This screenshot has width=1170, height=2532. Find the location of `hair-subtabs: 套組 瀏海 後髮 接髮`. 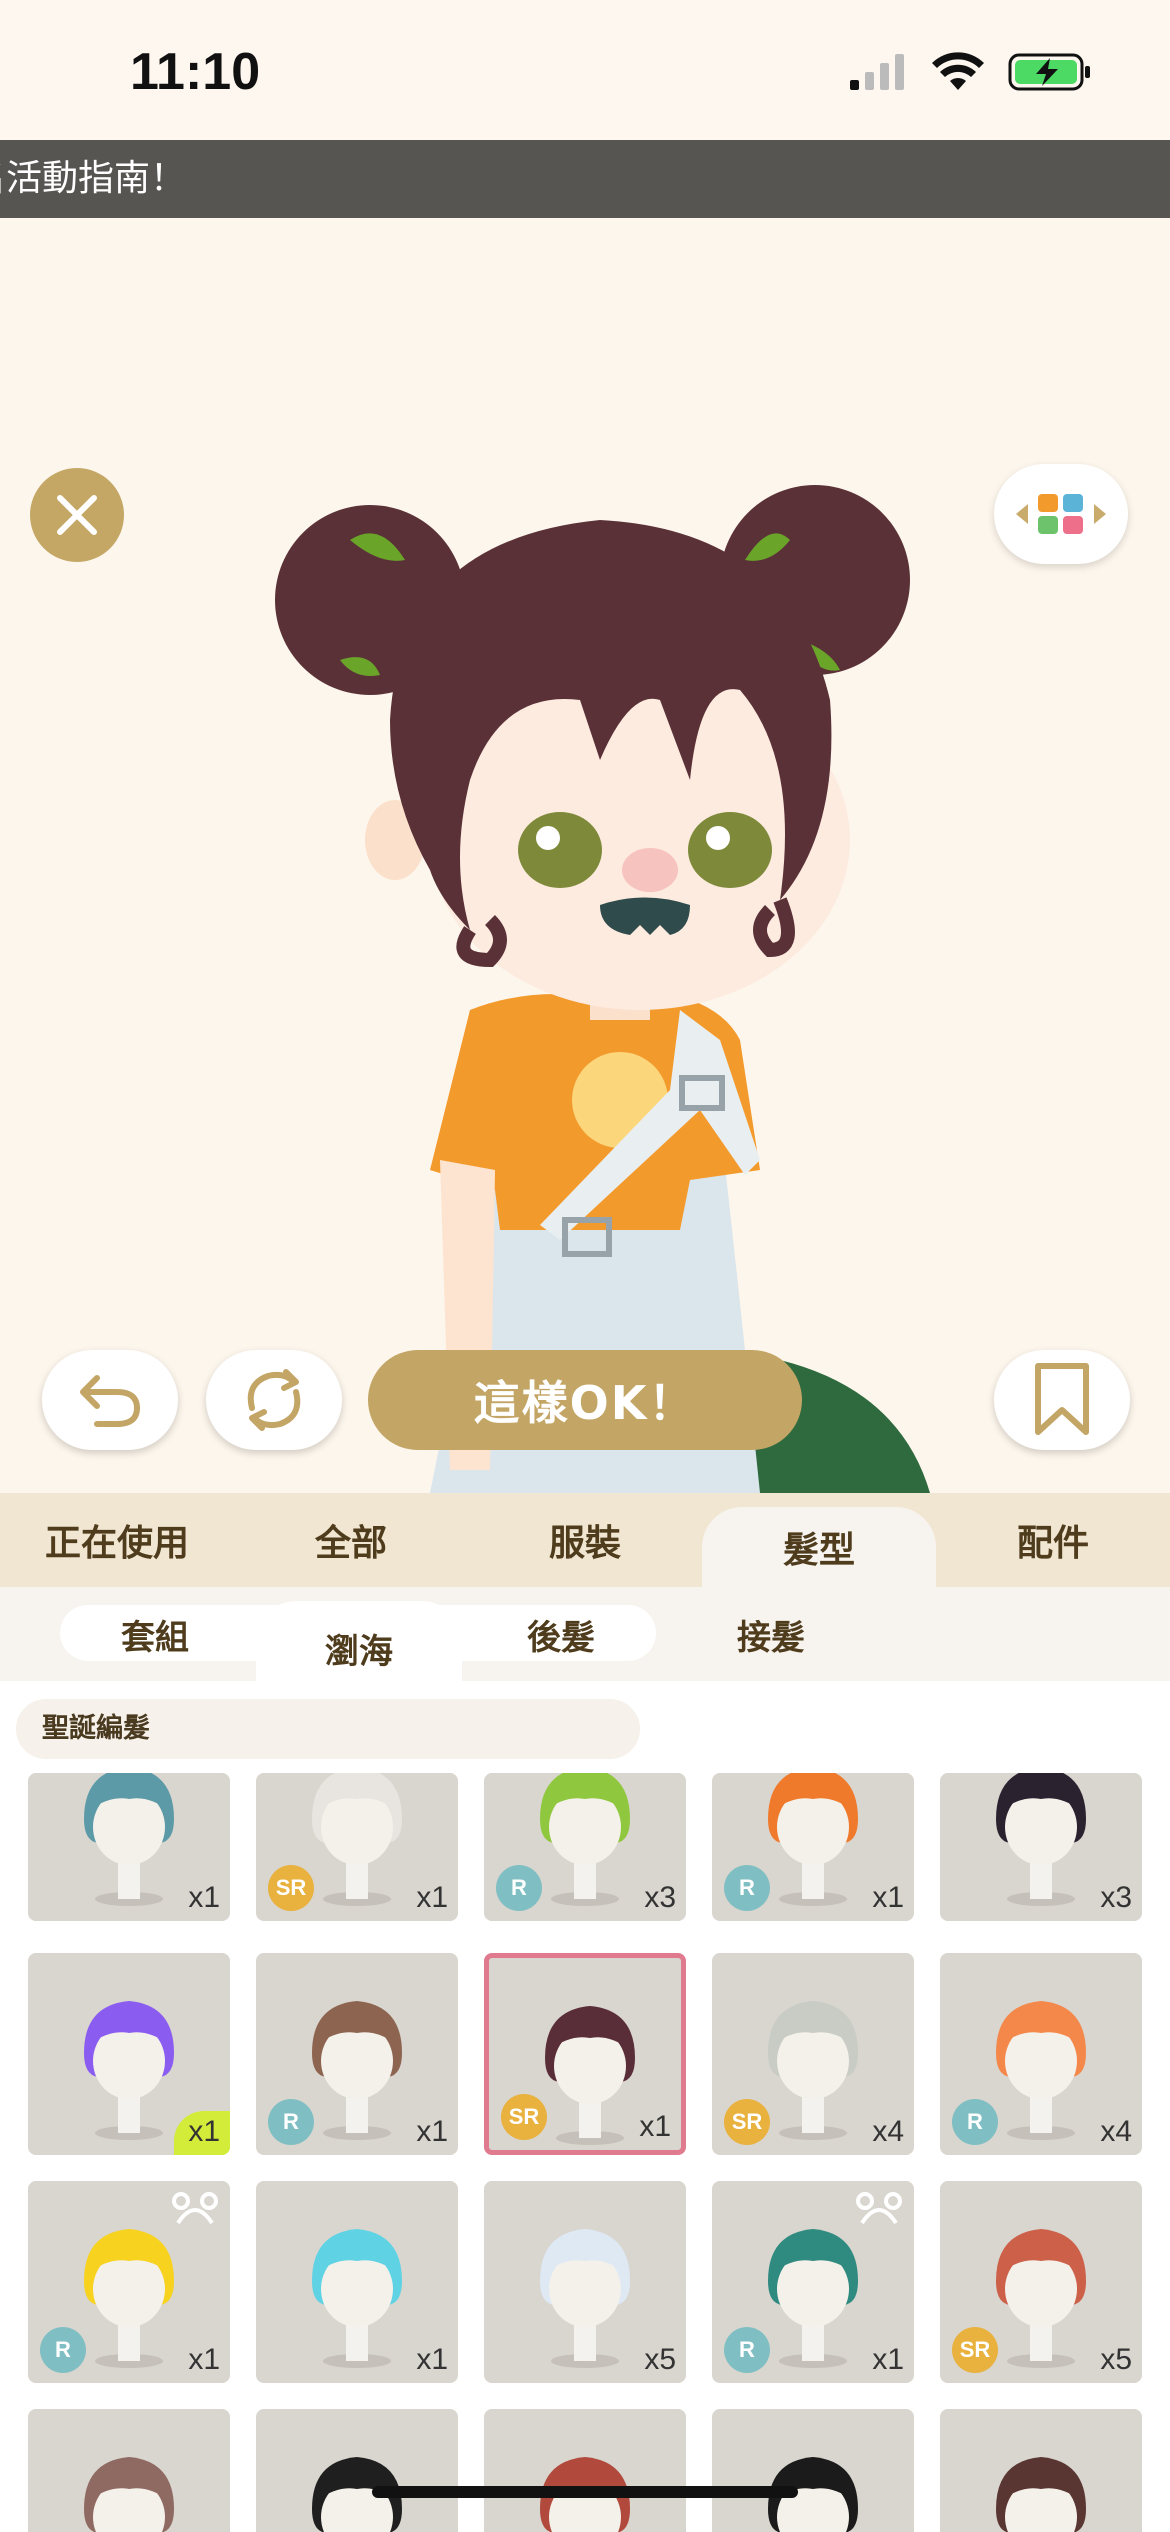

hair-subtabs: 套組 瀏海 後髮 接髮 is located at coordinates (585, 1641).